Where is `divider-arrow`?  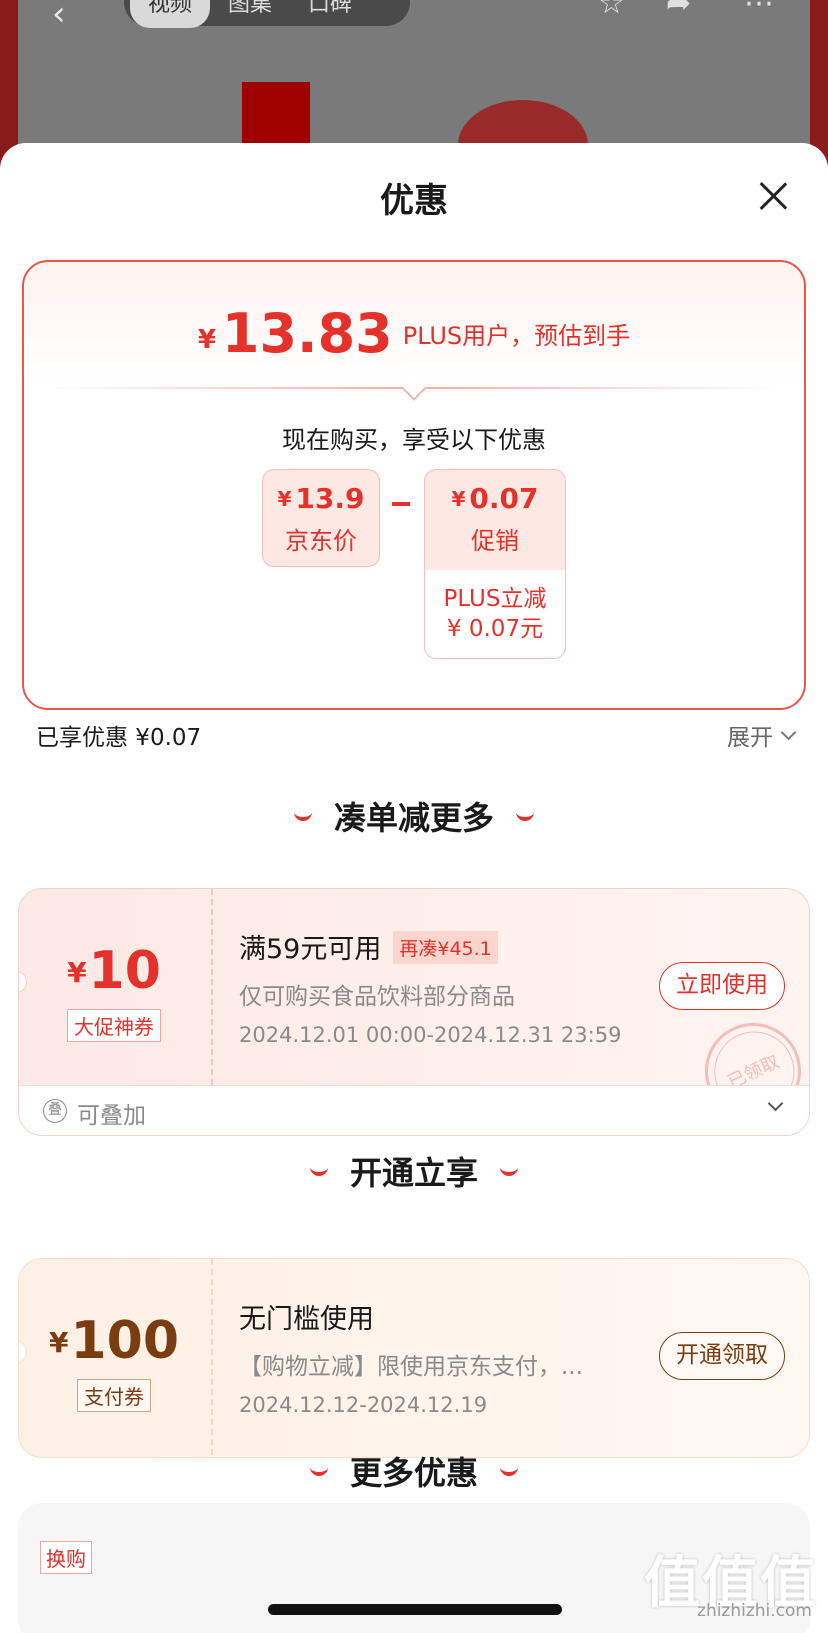 divider-arrow is located at coordinates (414, 388).